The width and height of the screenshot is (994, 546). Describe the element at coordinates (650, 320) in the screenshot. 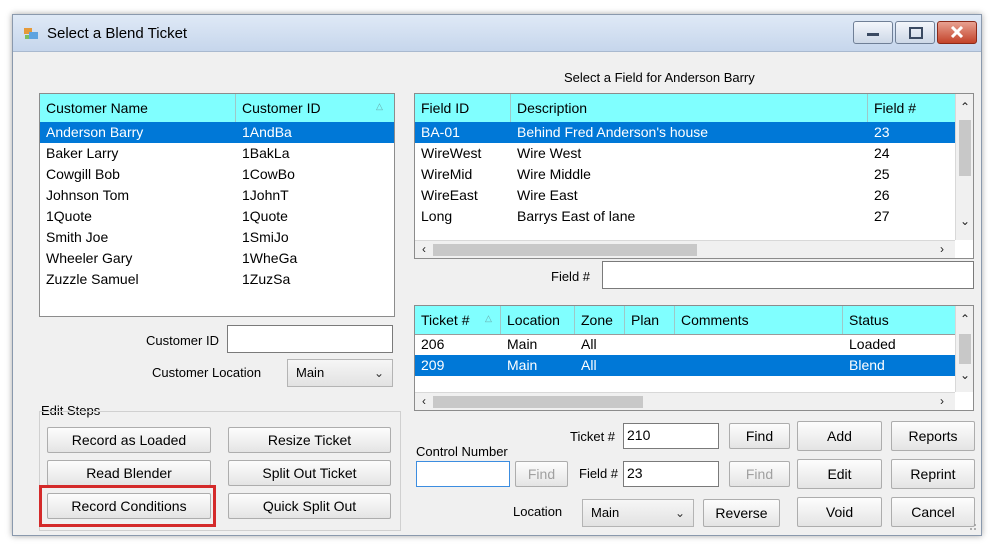

I see `col-plan: Plan` at that location.